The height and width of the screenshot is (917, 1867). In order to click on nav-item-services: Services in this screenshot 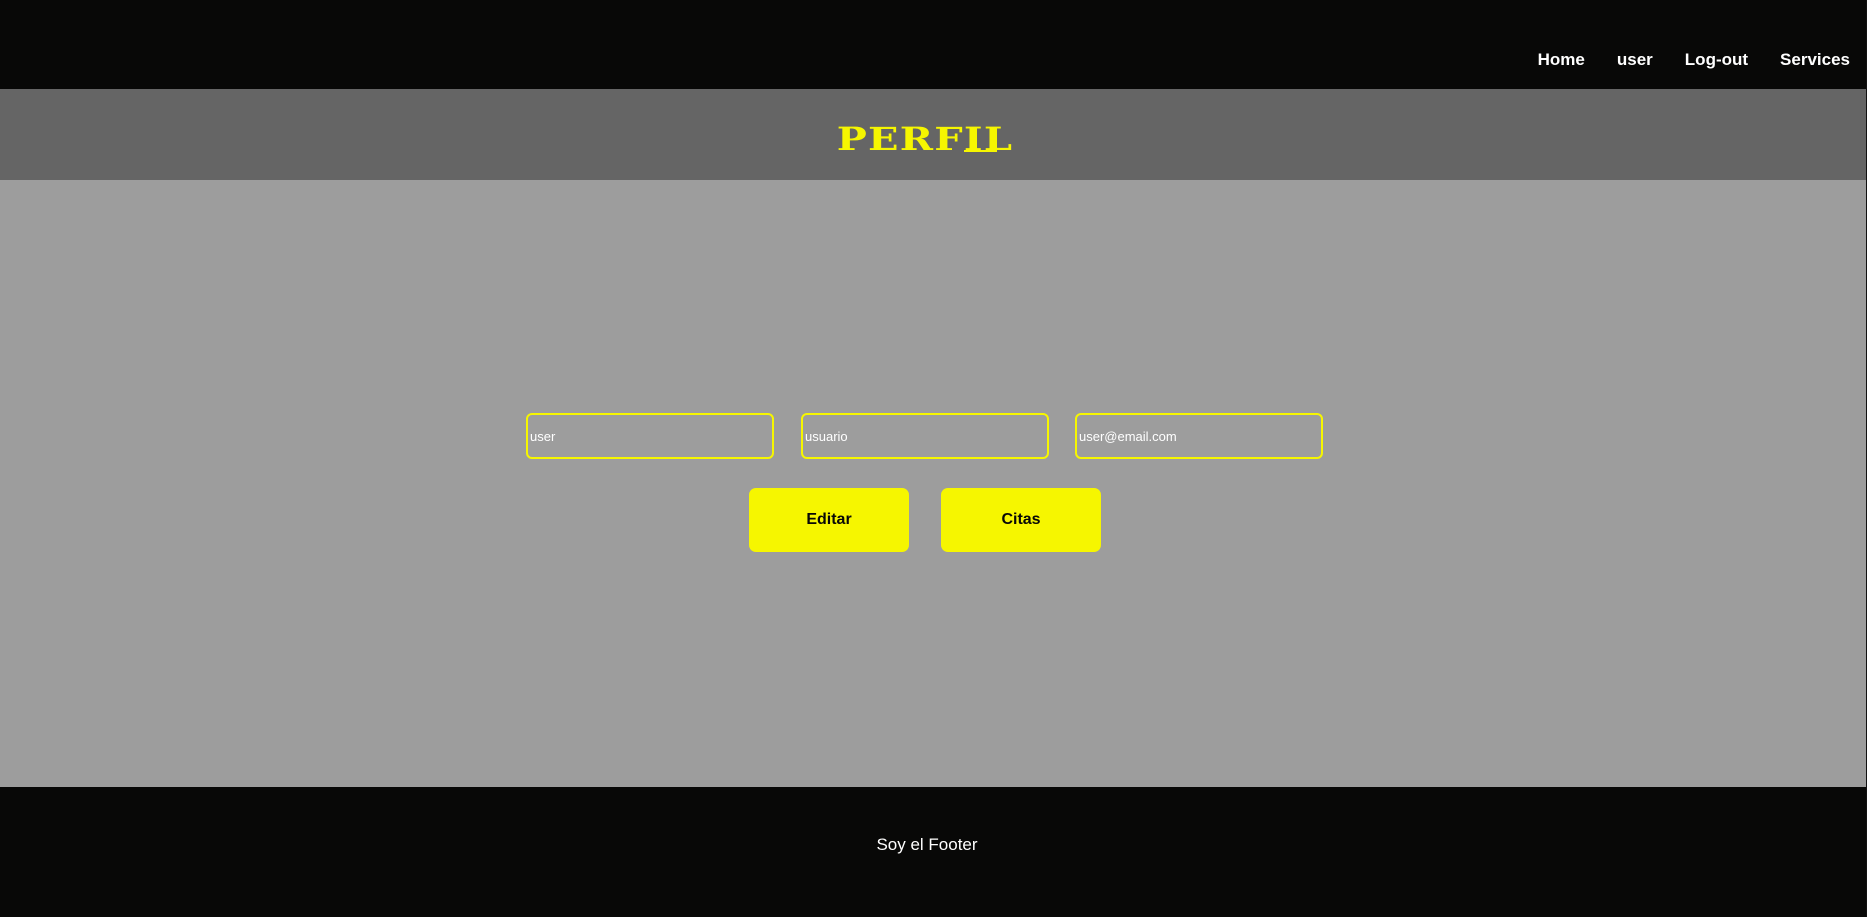, I will do `click(1815, 60)`.